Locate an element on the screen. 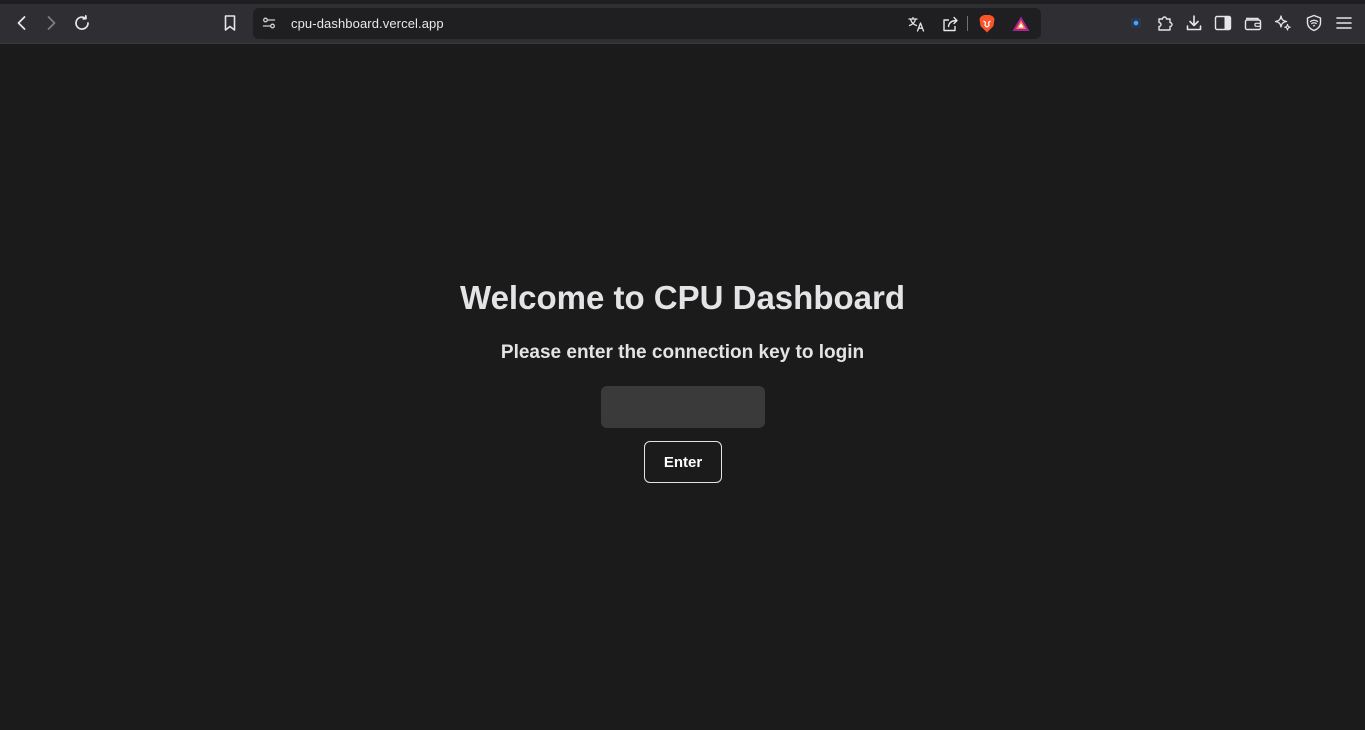  sidebar-button is located at coordinates (1223, 23).